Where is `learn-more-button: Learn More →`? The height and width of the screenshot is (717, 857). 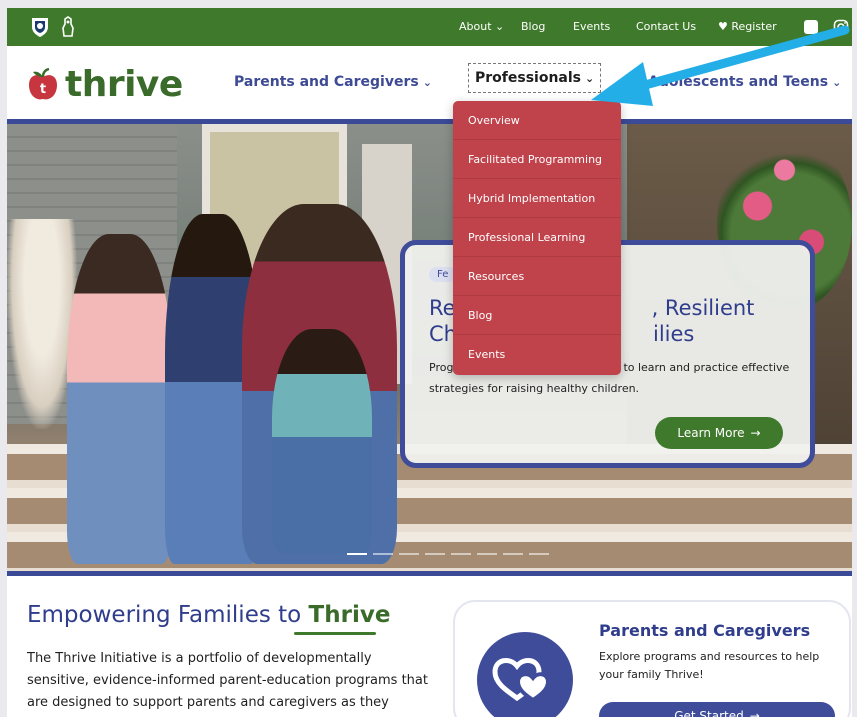
learn-more-button: Learn More → is located at coordinates (719, 433).